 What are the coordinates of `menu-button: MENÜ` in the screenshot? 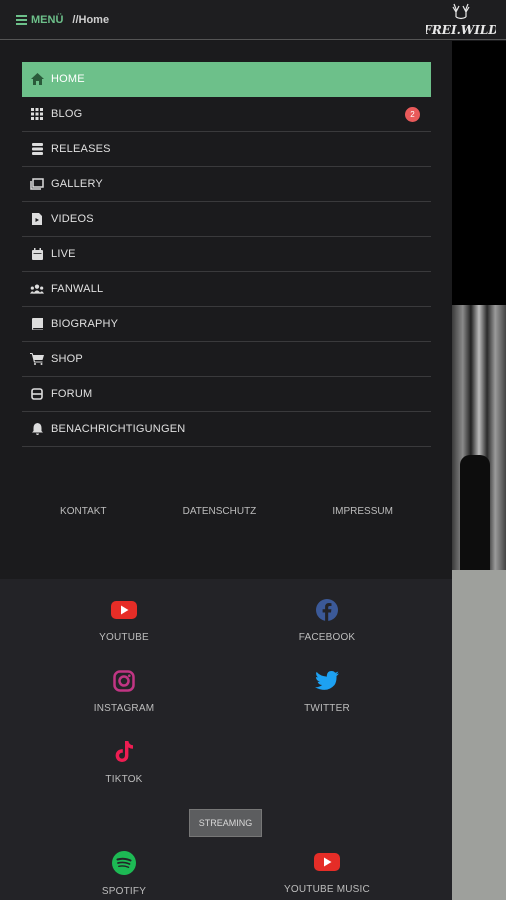 It's located at (39, 20).